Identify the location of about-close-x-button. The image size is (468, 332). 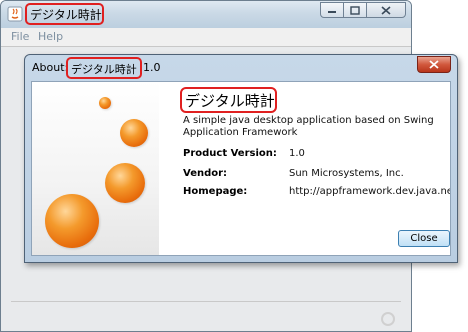
(434, 64).